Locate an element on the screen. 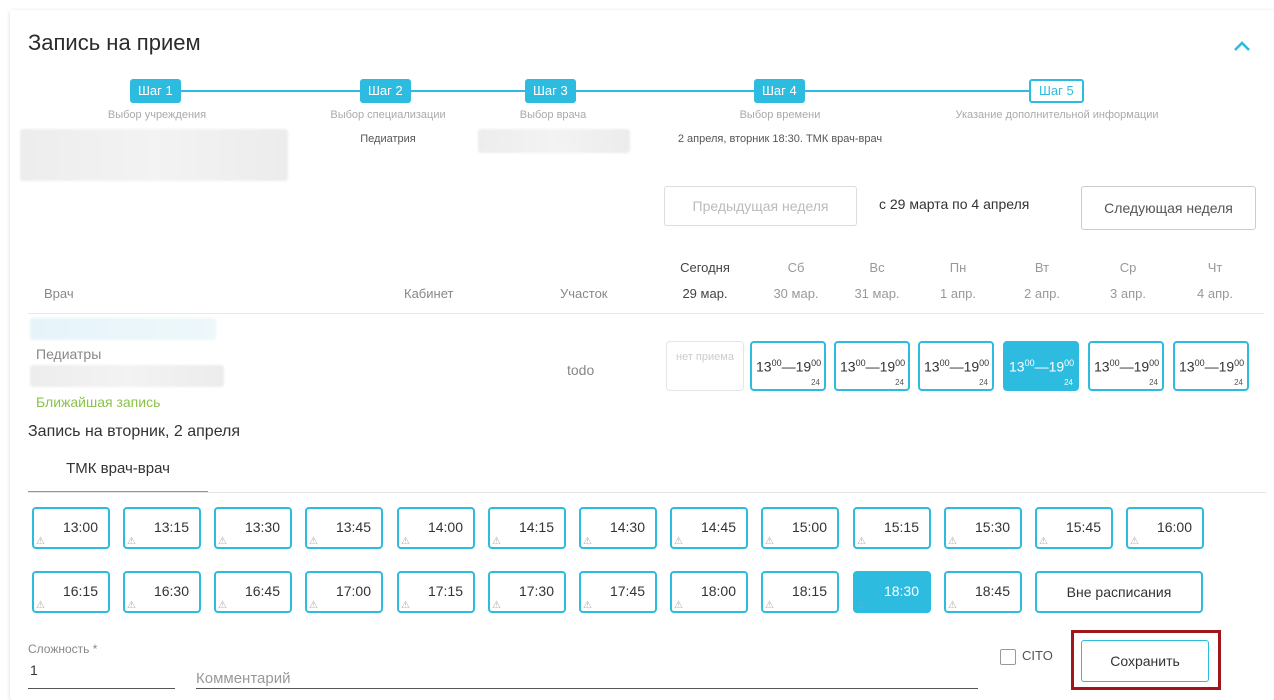 The height and width of the screenshot is (700, 1274). time-slot-button: 18:30 ⚠ is located at coordinates (892, 592).